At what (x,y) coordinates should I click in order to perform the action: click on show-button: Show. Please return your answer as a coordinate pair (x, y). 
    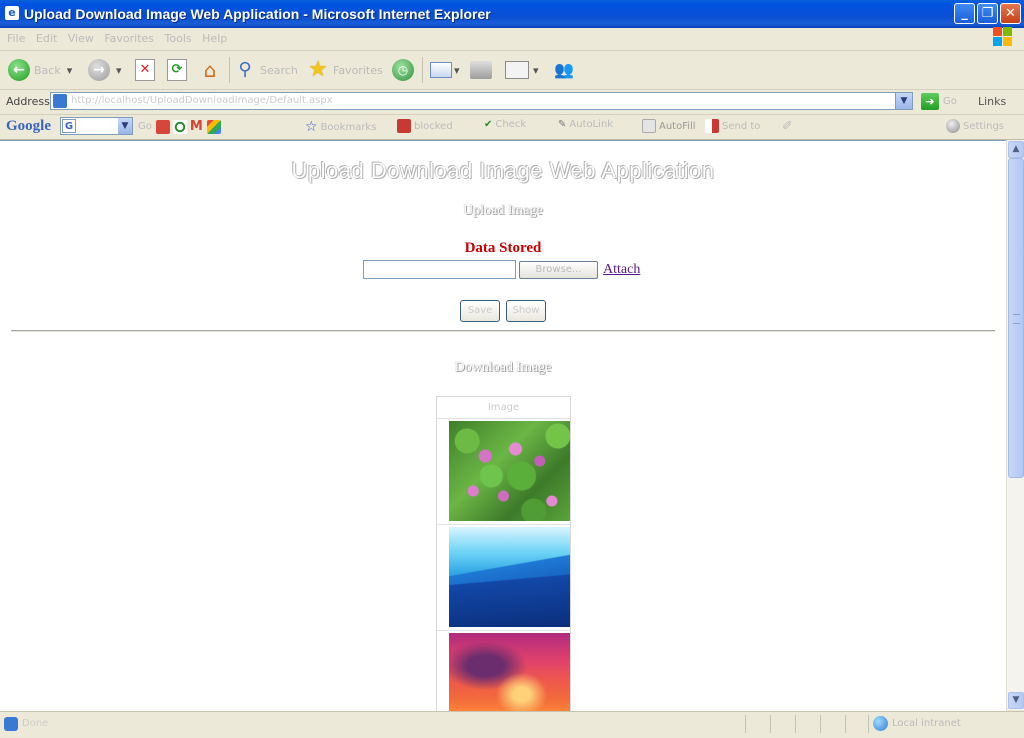
    Looking at the image, I should click on (526, 311).